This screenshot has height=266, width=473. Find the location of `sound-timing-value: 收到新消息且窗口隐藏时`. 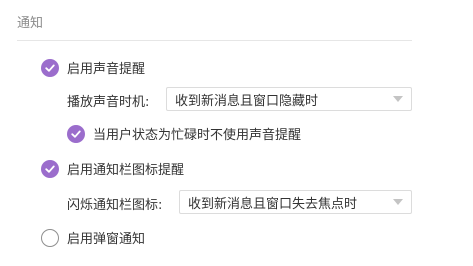

sound-timing-value: 收到新消息且窗口隐藏时 is located at coordinates (247, 101).